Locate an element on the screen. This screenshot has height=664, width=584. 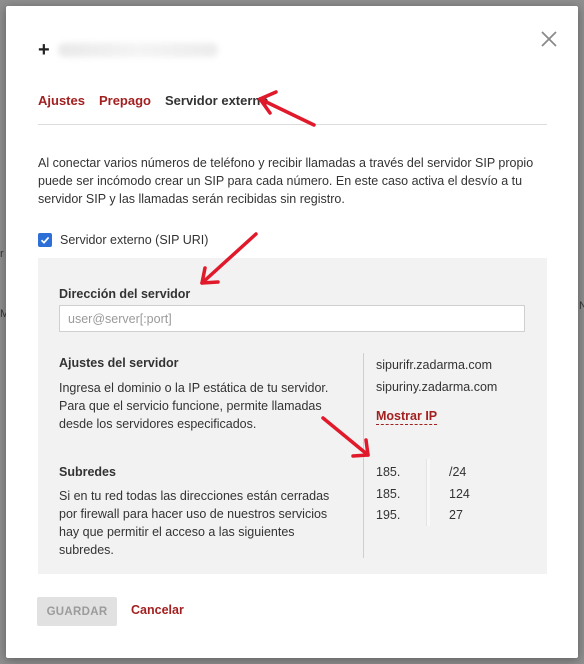
backdrop-text: N is located at coordinates (581, 306).